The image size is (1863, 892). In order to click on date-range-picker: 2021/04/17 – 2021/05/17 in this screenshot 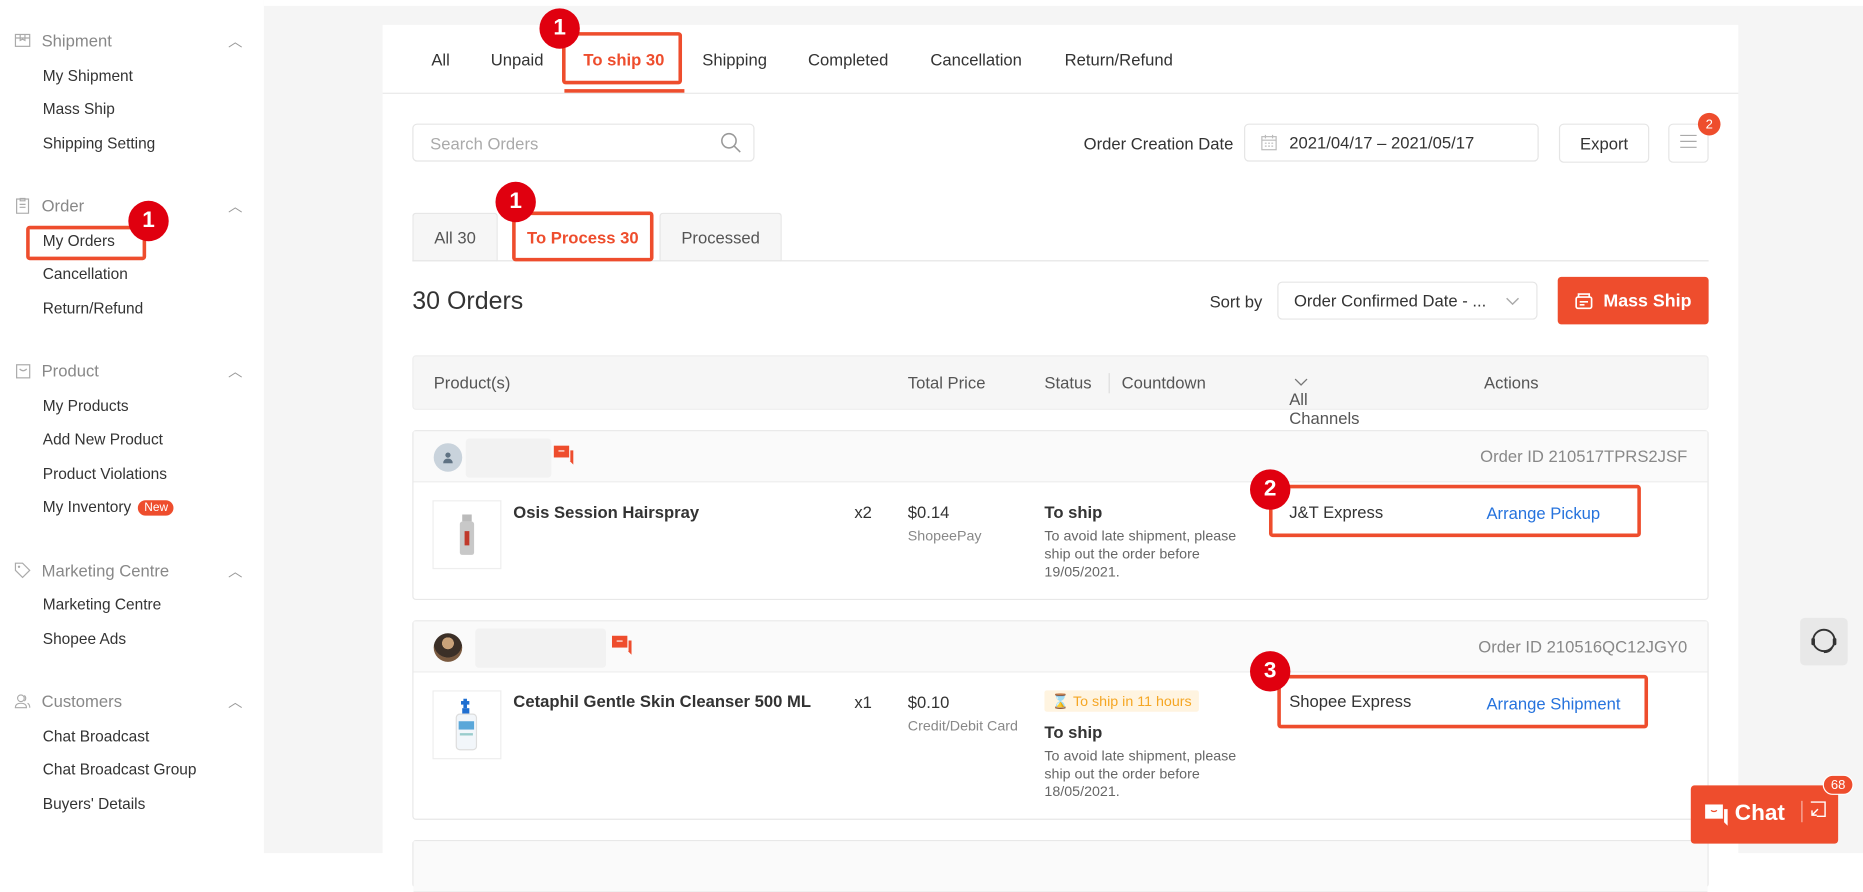, I will do `click(1391, 142)`.